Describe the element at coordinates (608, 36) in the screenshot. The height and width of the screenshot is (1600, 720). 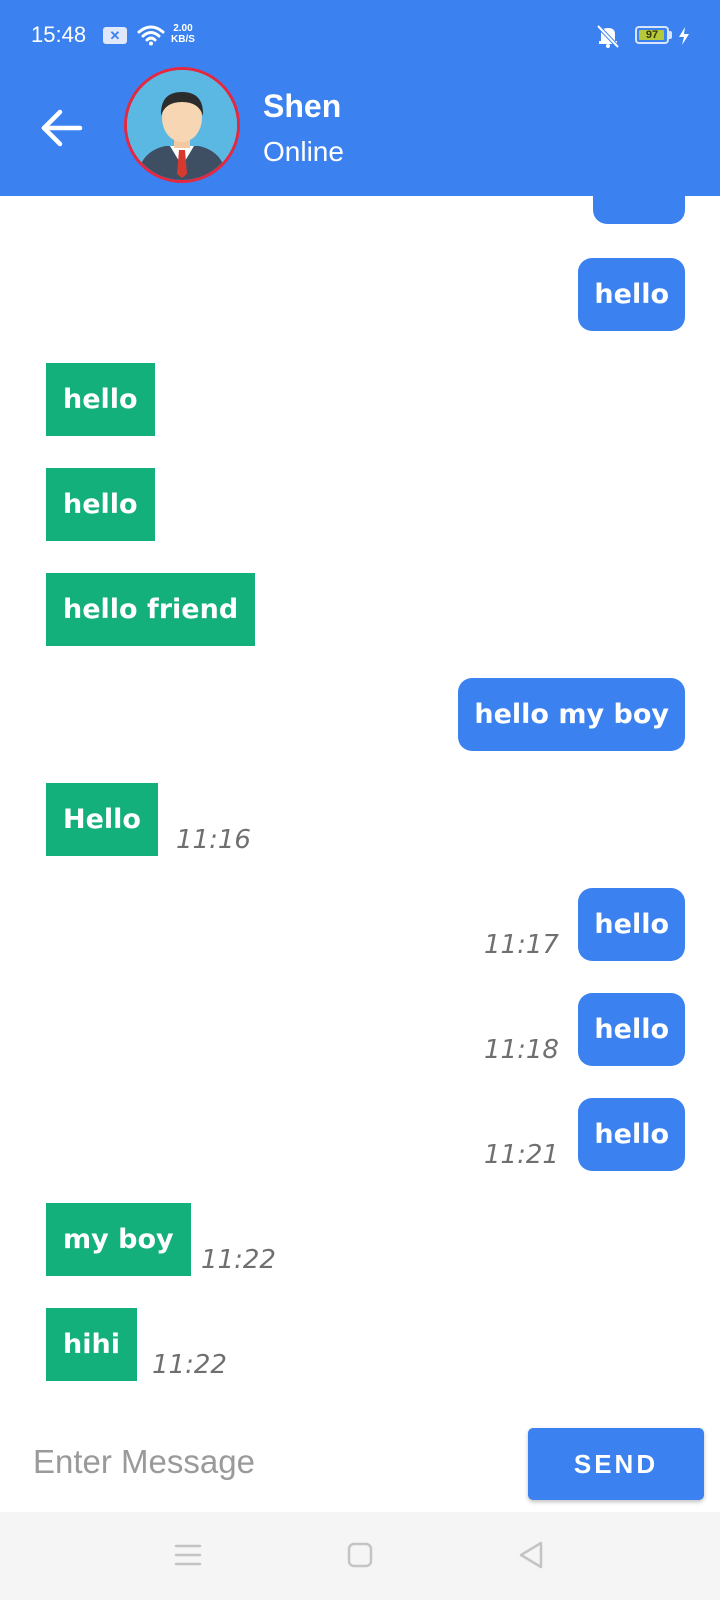
I see `vibrate-mute-icon` at that location.